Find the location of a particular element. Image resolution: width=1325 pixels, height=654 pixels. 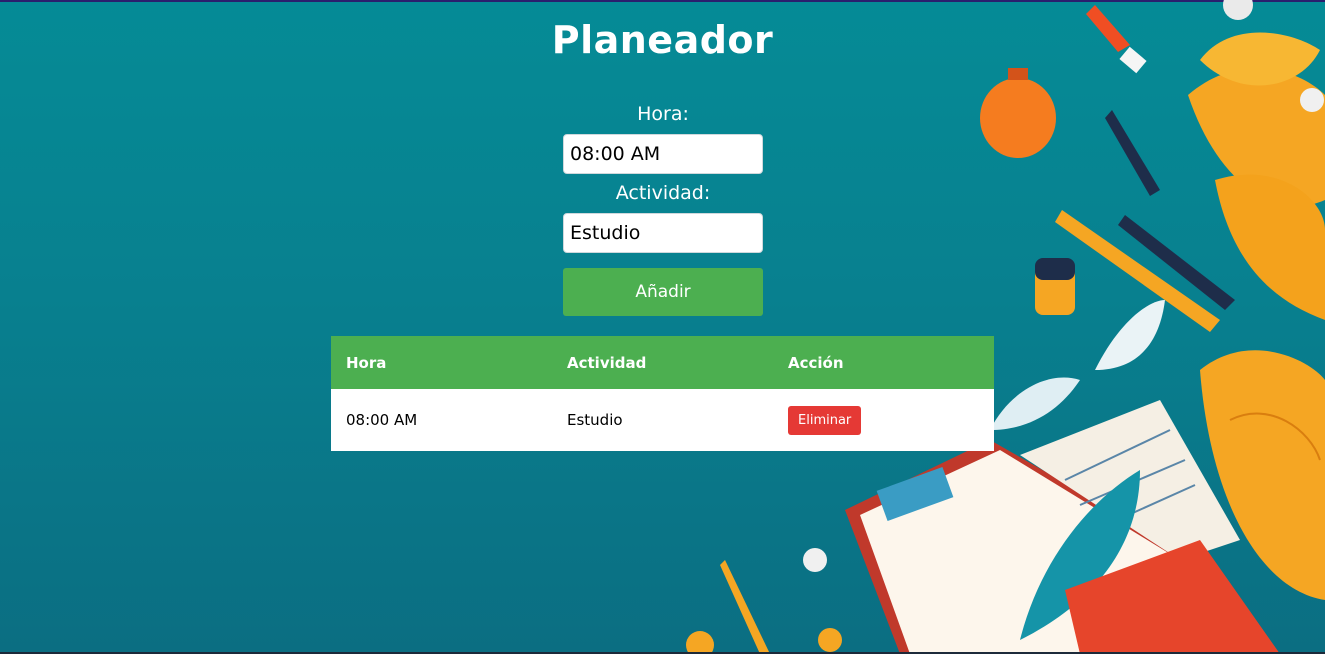

table-row: 08:00 AM Estudio Eliminar is located at coordinates (662, 420).